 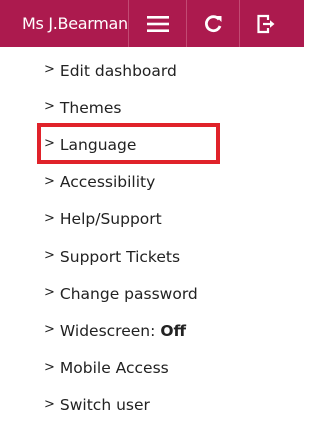 I want to click on logout-button, so click(x=265, y=23).